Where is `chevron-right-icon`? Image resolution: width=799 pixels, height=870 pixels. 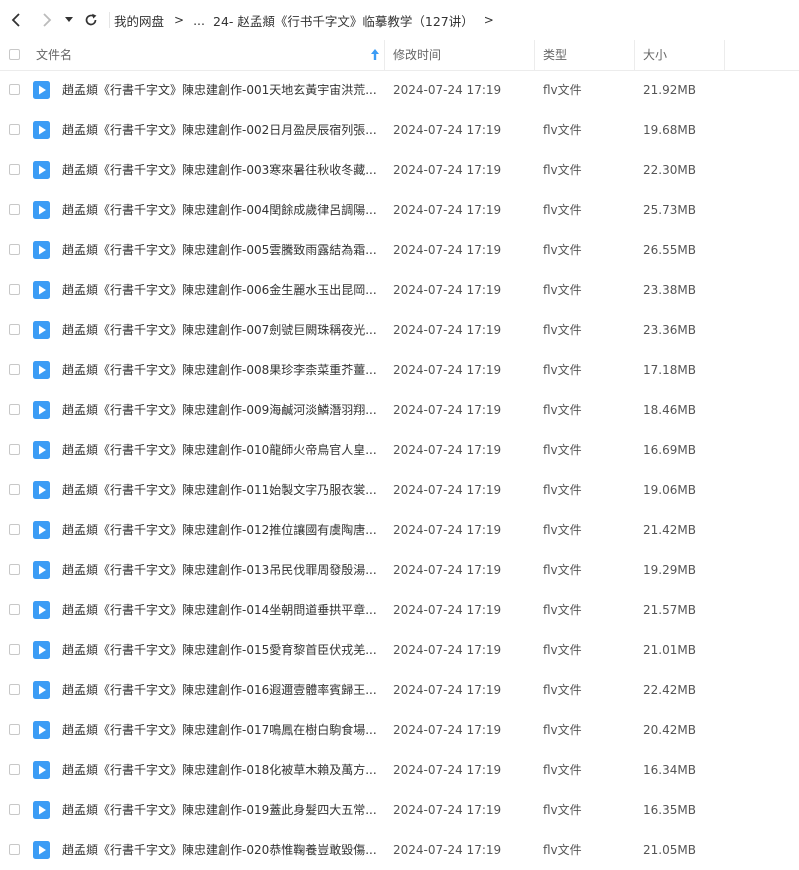
chevron-right-icon is located at coordinates (47, 20).